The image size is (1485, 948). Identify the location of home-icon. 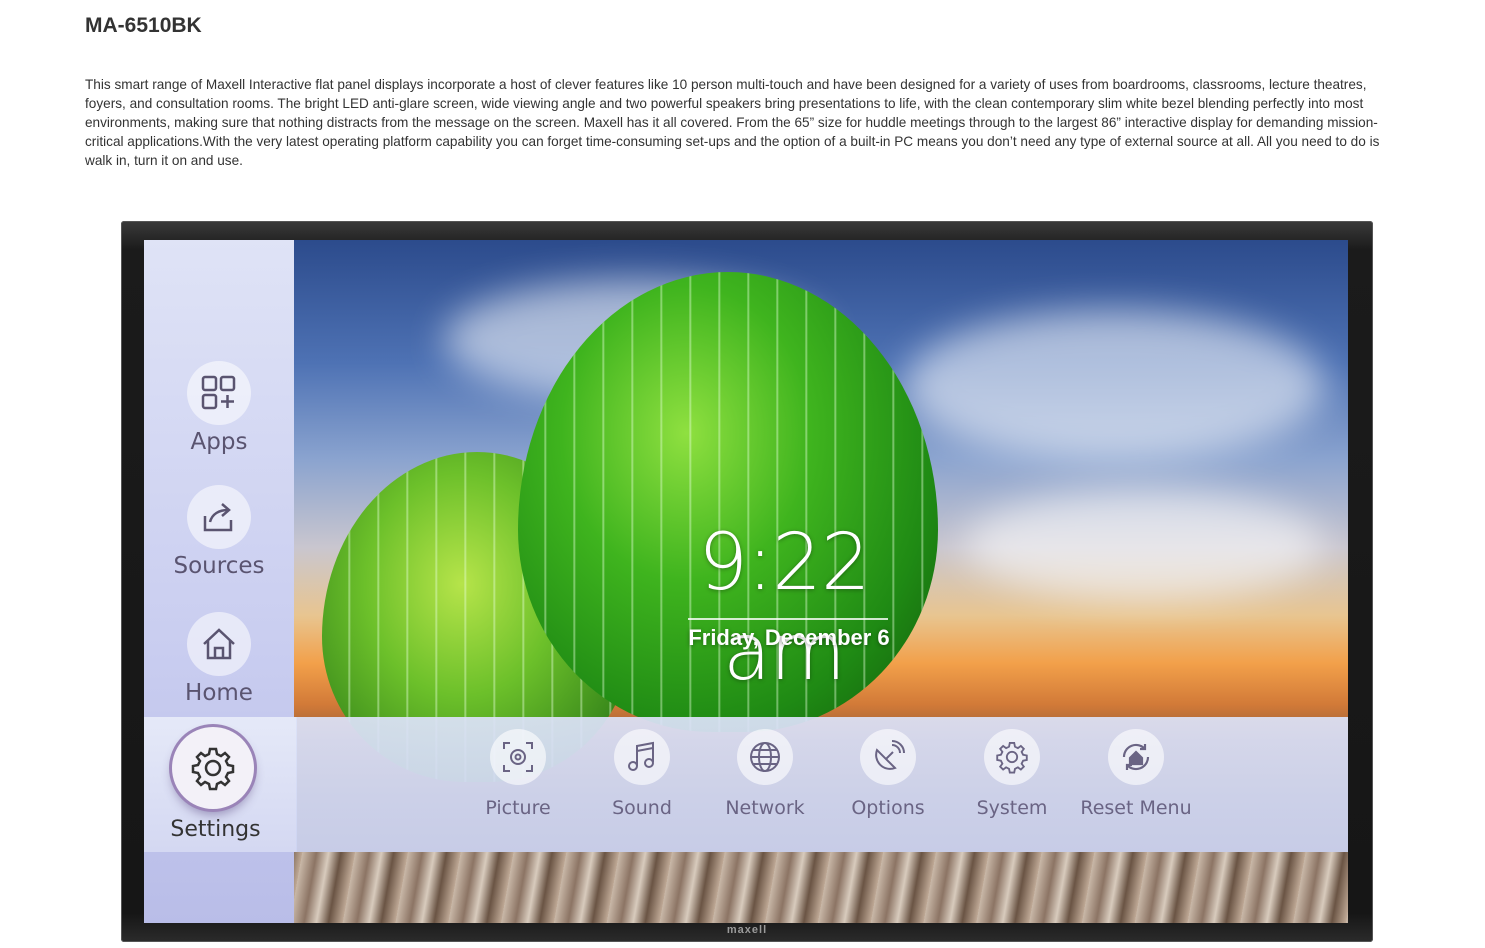
(219, 644).